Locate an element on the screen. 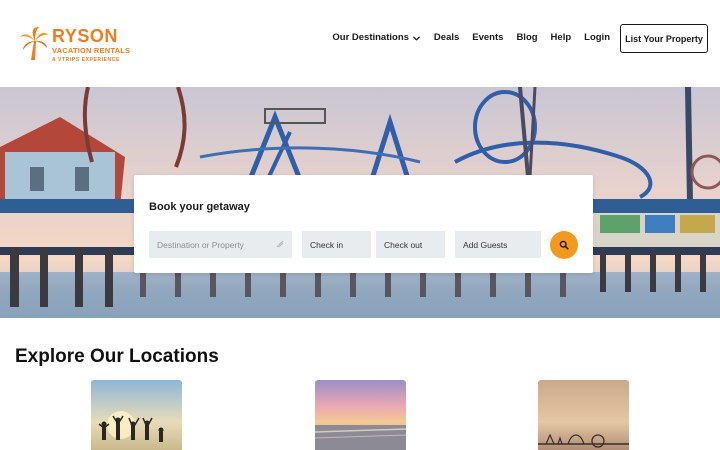  beach-friends-image is located at coordinates (136, 415).